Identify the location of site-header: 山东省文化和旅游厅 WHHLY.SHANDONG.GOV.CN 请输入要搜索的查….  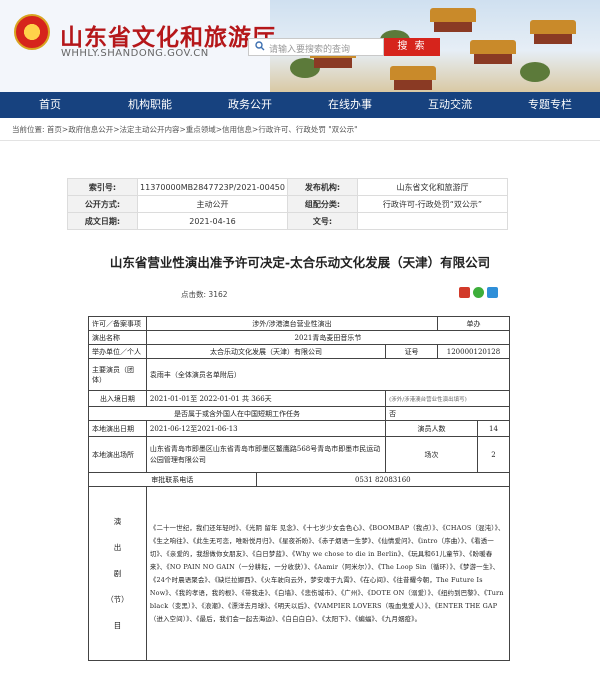
(300, 46).